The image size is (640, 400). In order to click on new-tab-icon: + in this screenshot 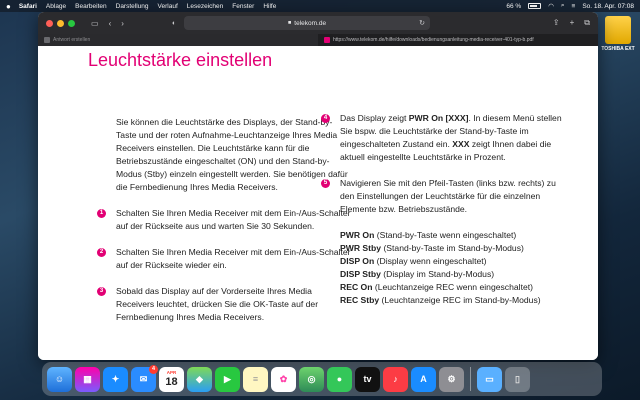, I will do `click(572, 23)`.